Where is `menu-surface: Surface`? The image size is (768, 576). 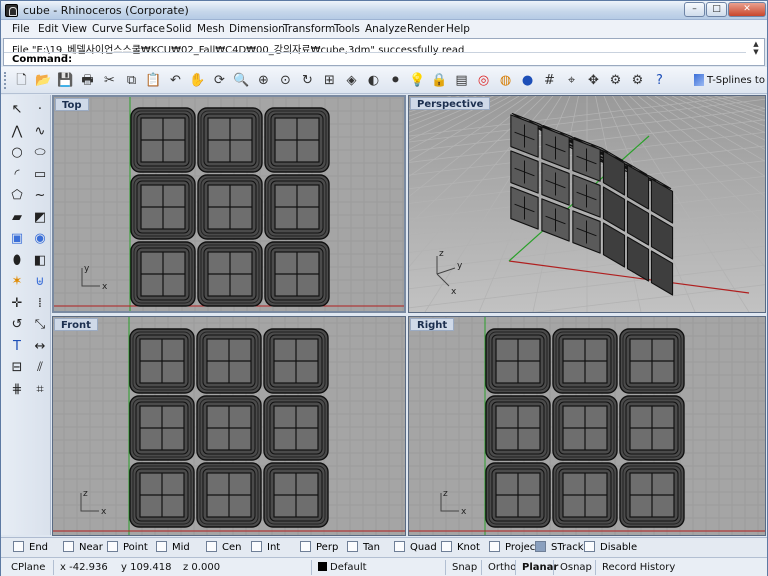 menu-surface: Surface is located at coordinates (145, 29).